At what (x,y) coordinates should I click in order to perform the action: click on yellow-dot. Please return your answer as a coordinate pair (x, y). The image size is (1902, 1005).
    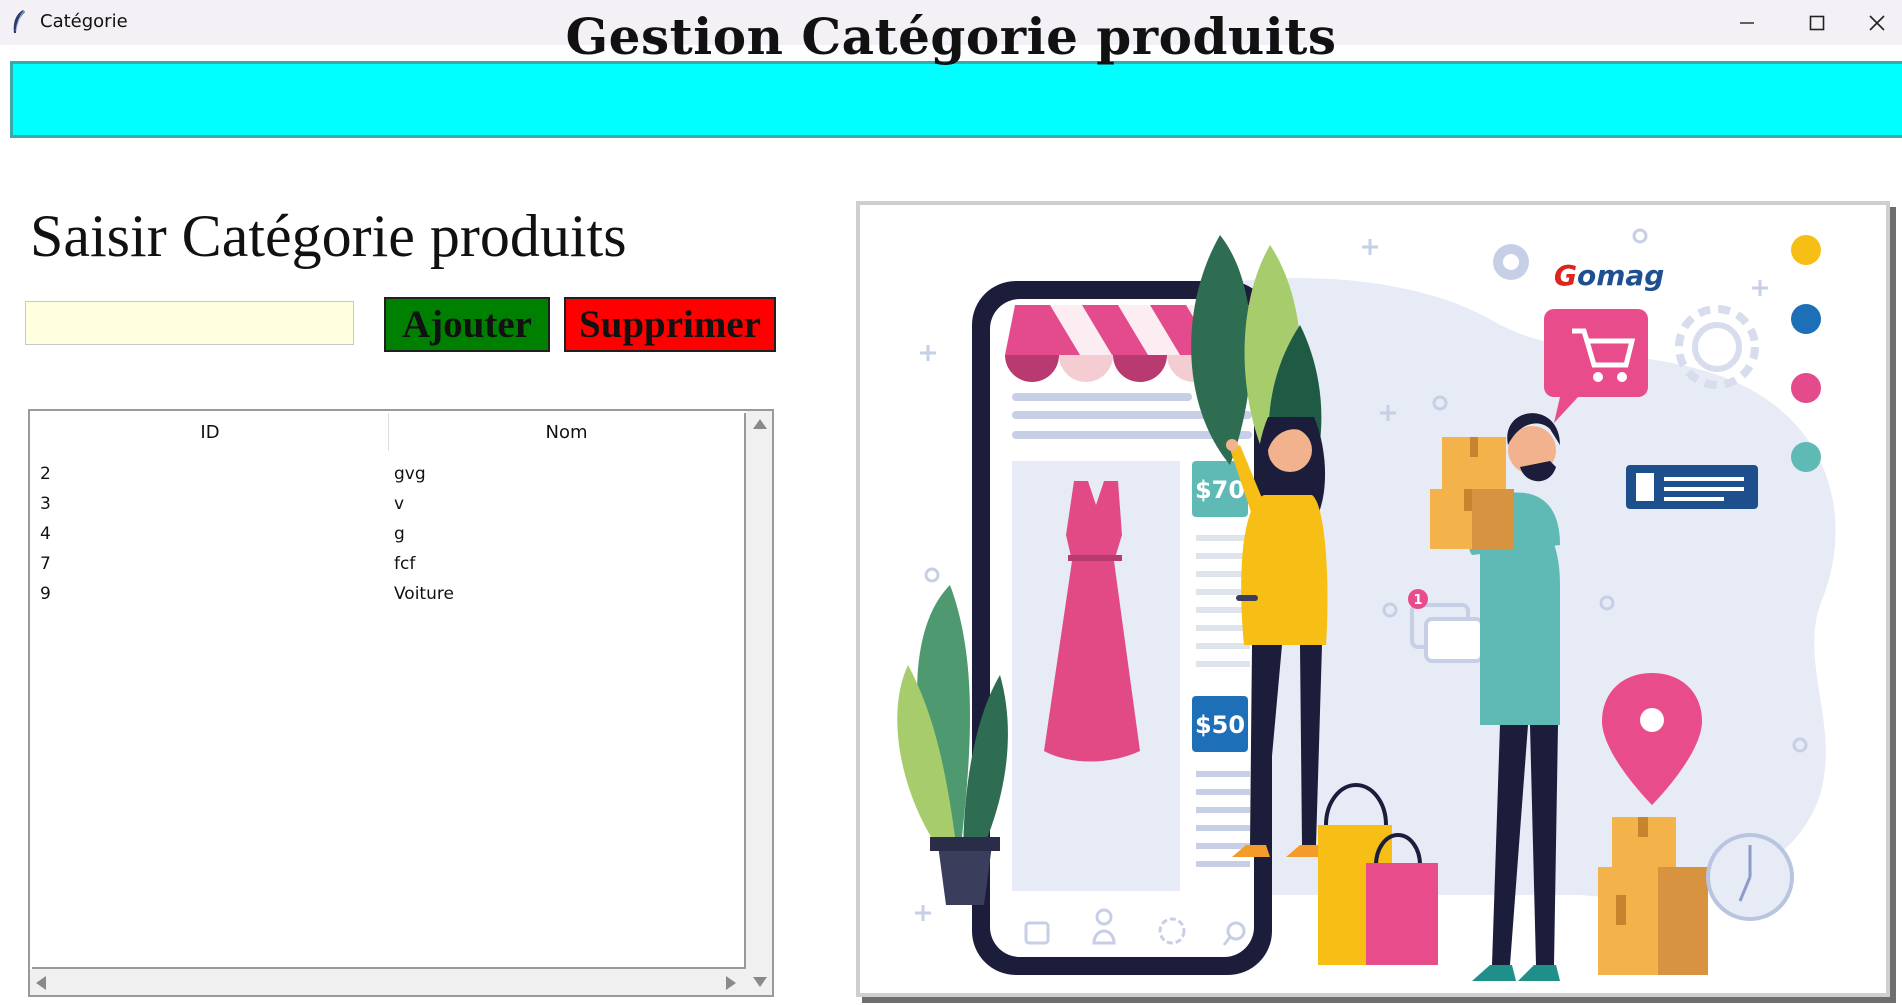
    Looking at the image, I should click on (1806, 250).